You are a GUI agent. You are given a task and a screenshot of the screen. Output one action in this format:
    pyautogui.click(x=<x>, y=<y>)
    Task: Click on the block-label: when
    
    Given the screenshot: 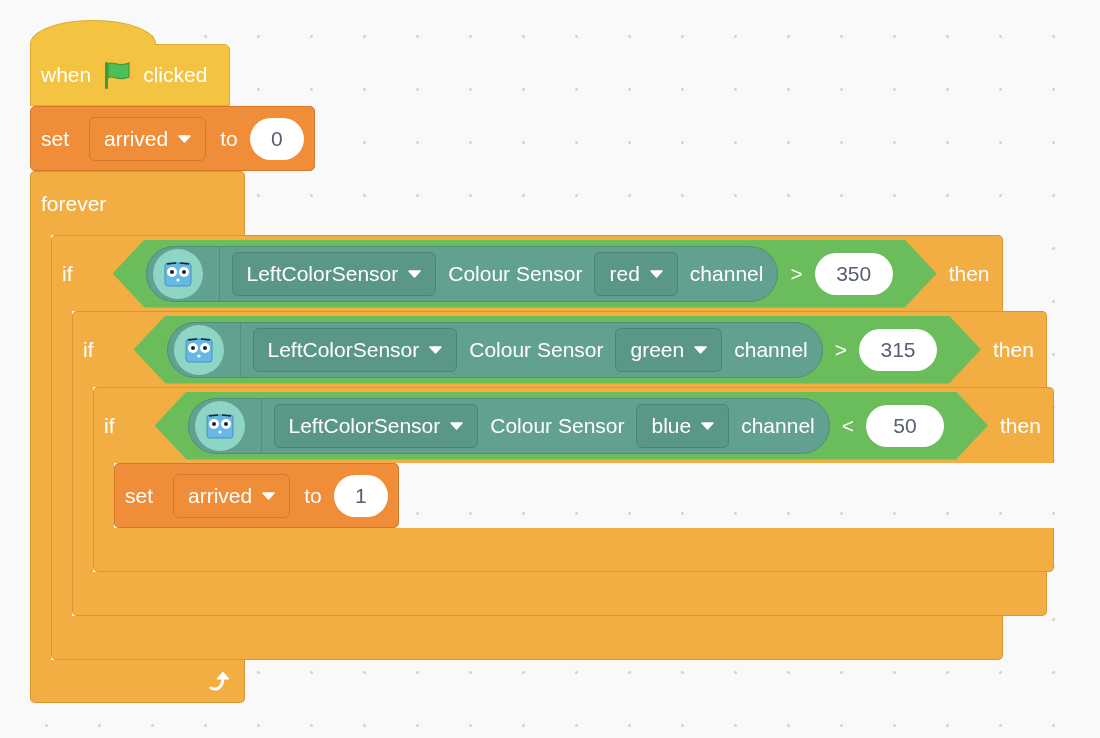 What is the action you would take?
    pyautogui.click(x=66, y=75)
    